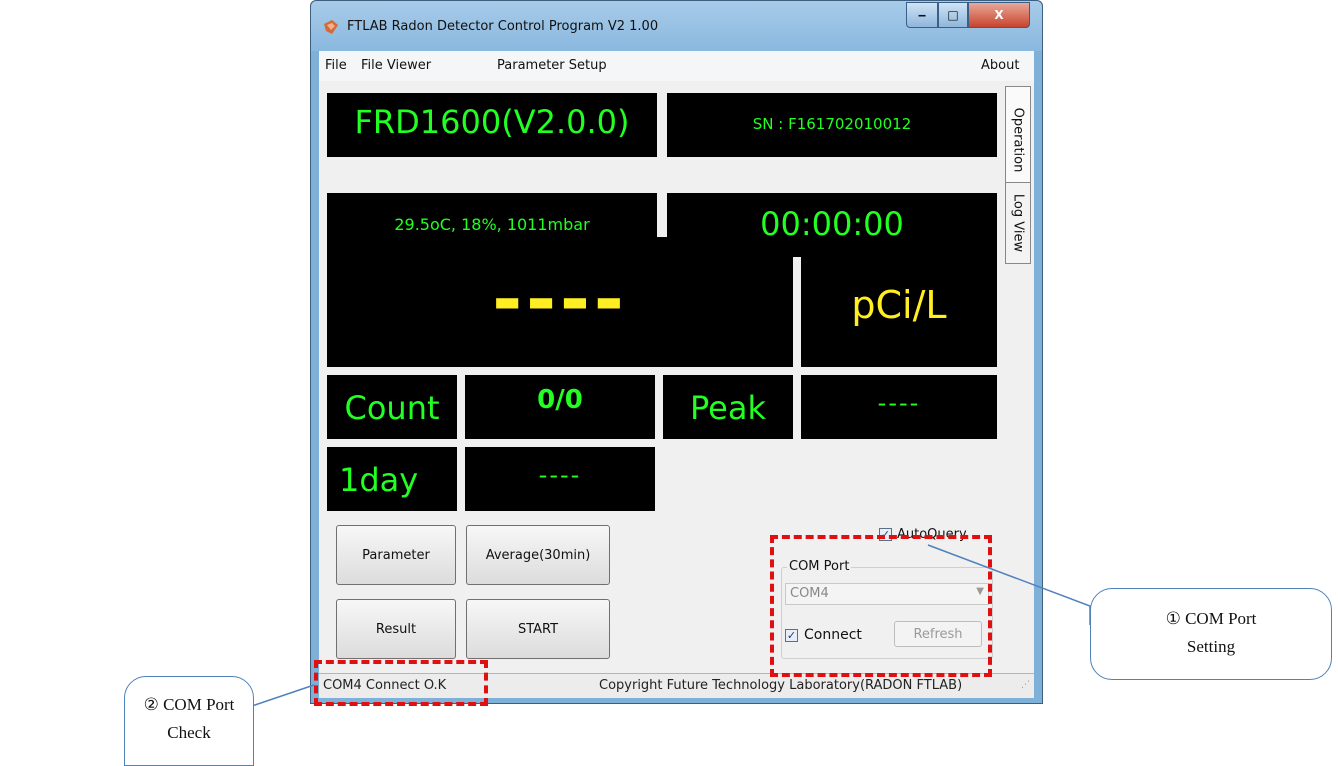  I want to click on tab-operation: Operation, so click(1018, 140).